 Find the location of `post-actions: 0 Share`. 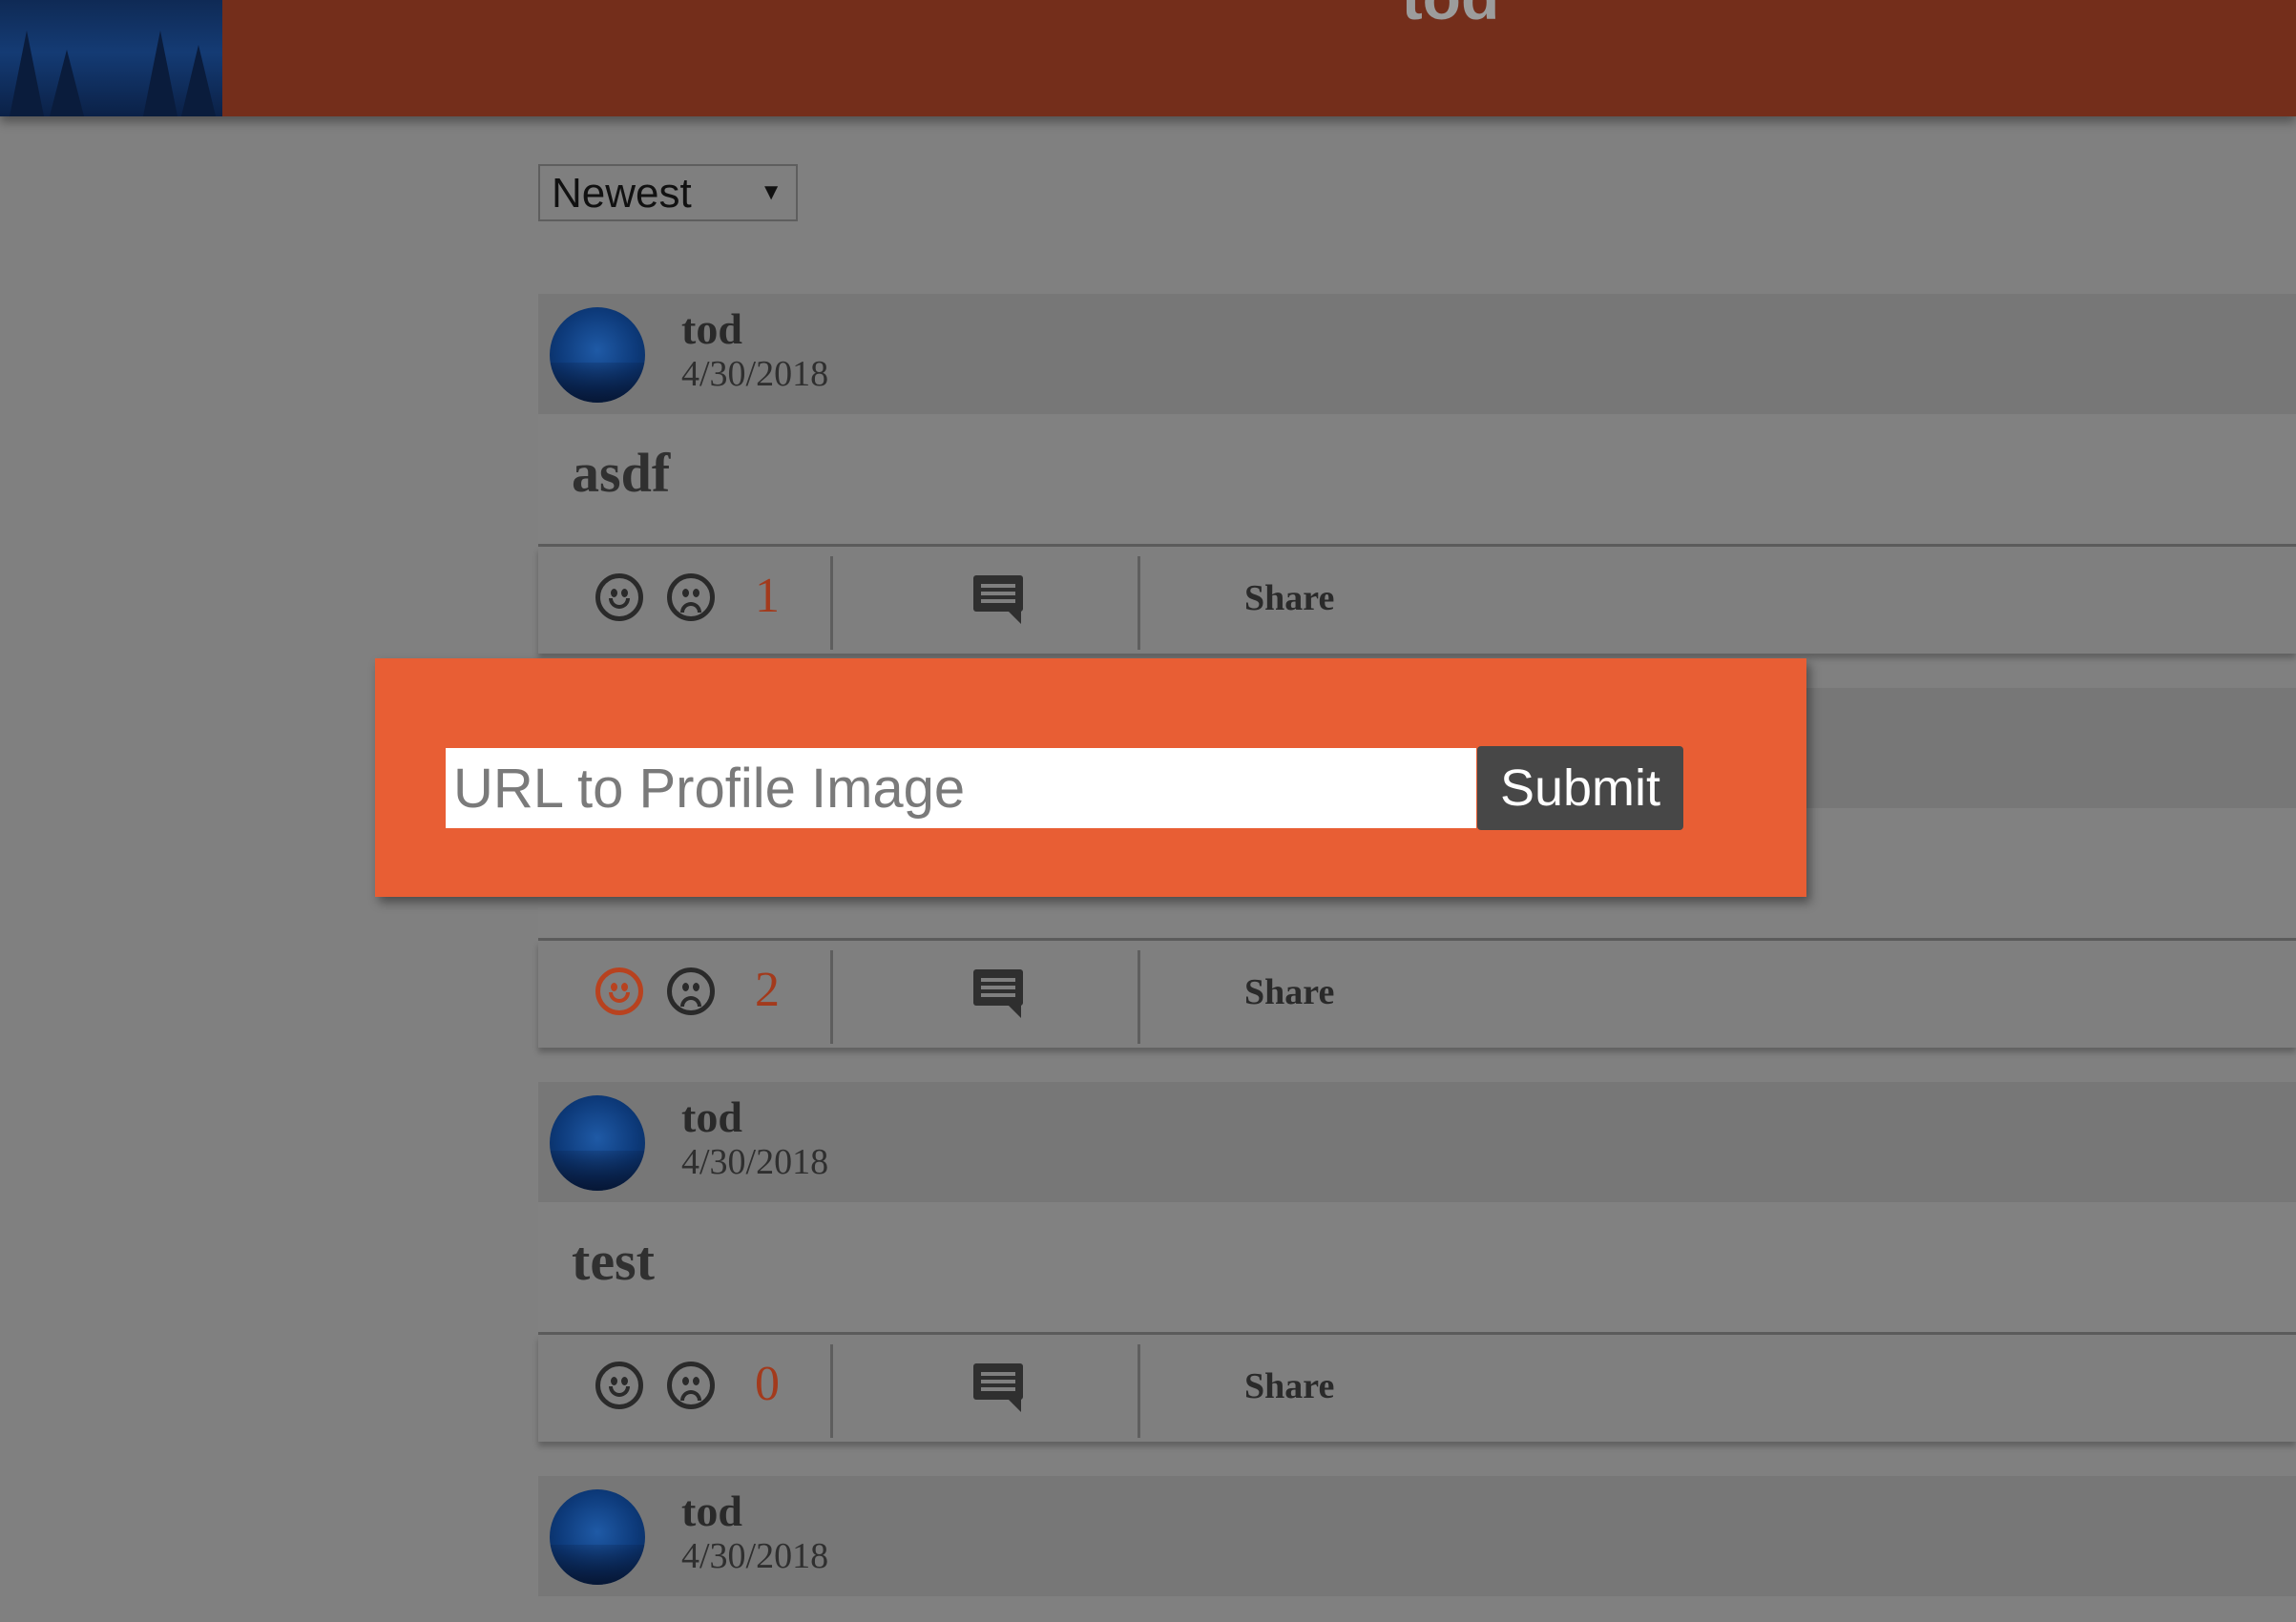

post-actions: 0 Share is located at coordinates (1417, 1388).